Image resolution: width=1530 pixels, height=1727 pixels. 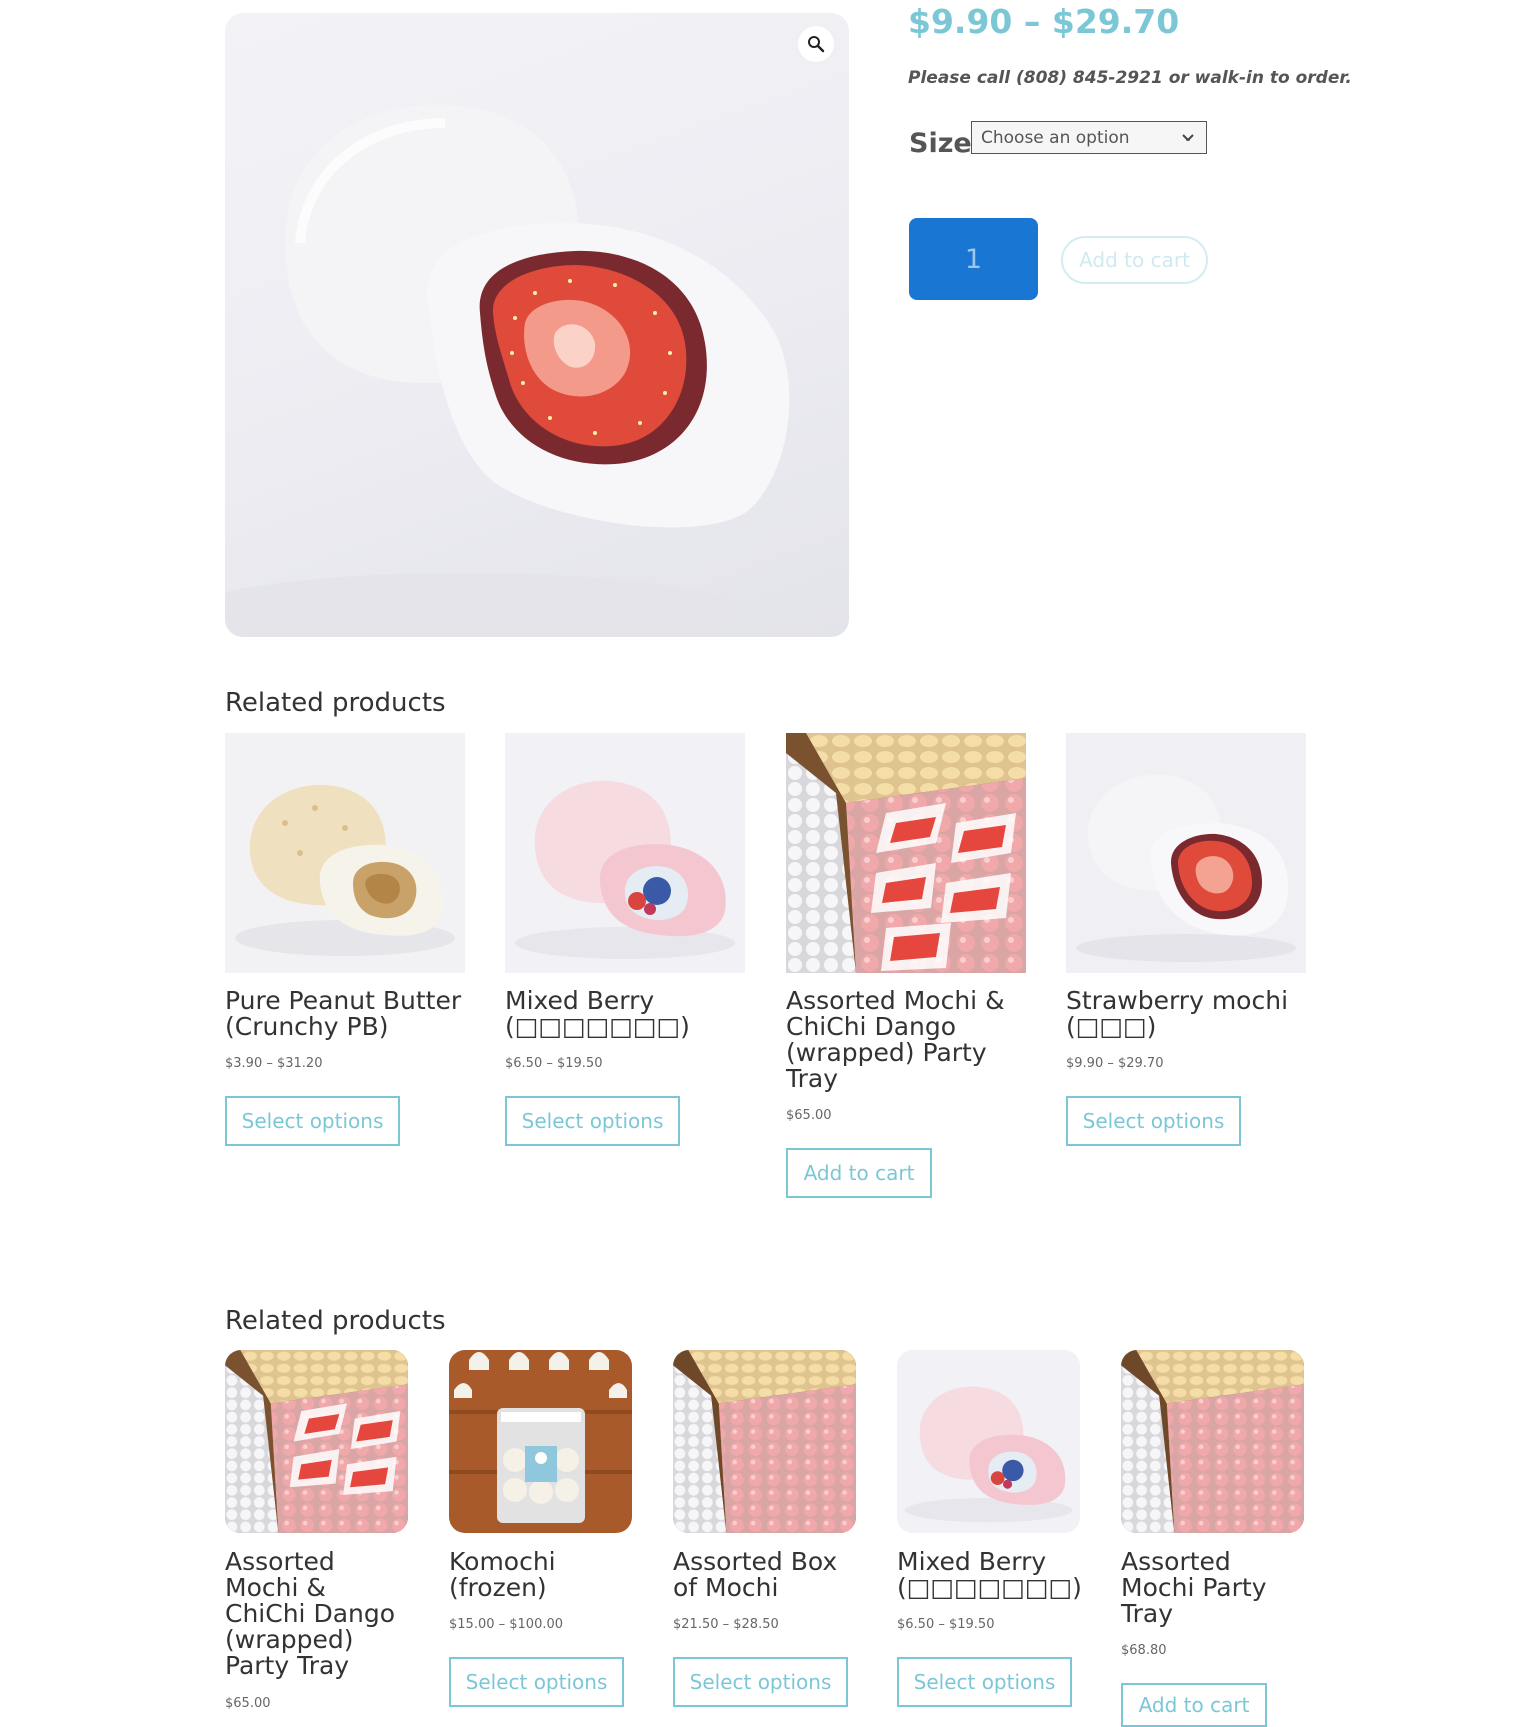 What do you see at coordinates (1186, 1014) in the screenshot?
I see `product-title: Strawberry mochi (□□□)` at bounding box center [1186, 1014].